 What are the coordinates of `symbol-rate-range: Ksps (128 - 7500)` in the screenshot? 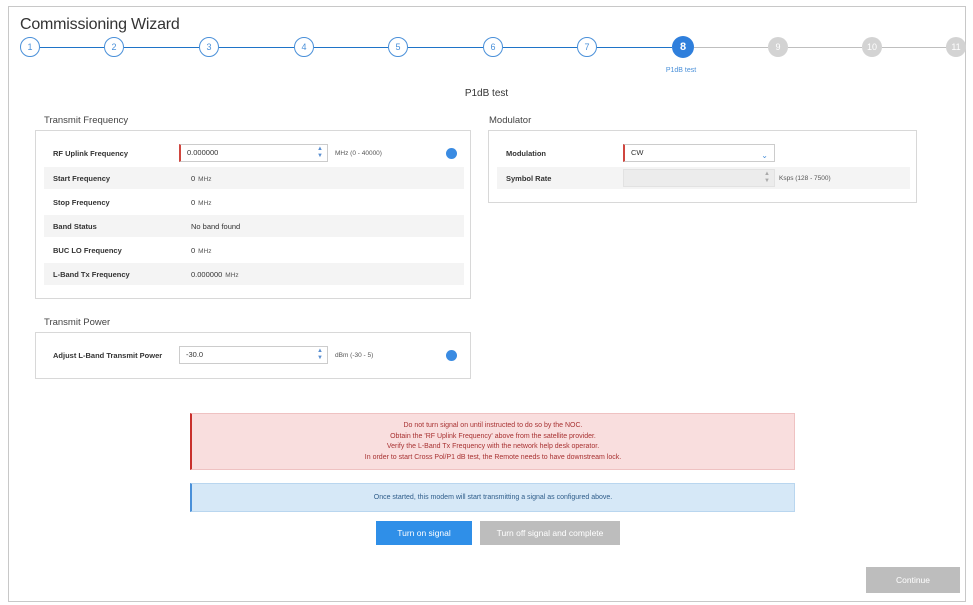 It's located at (805, 178).